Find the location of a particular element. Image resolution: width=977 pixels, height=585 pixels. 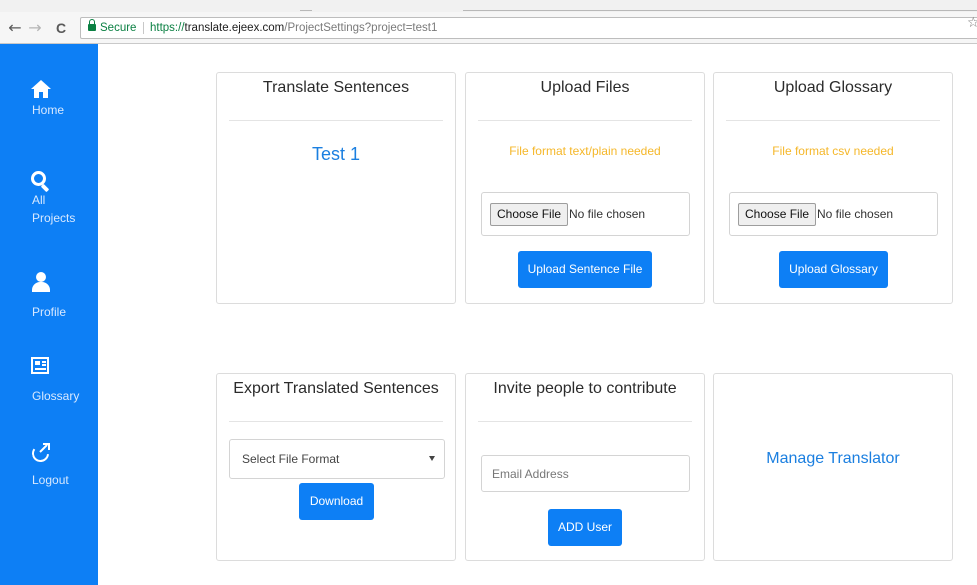

sidebar-item-logout: Logout is located at coordinates (49, 465).